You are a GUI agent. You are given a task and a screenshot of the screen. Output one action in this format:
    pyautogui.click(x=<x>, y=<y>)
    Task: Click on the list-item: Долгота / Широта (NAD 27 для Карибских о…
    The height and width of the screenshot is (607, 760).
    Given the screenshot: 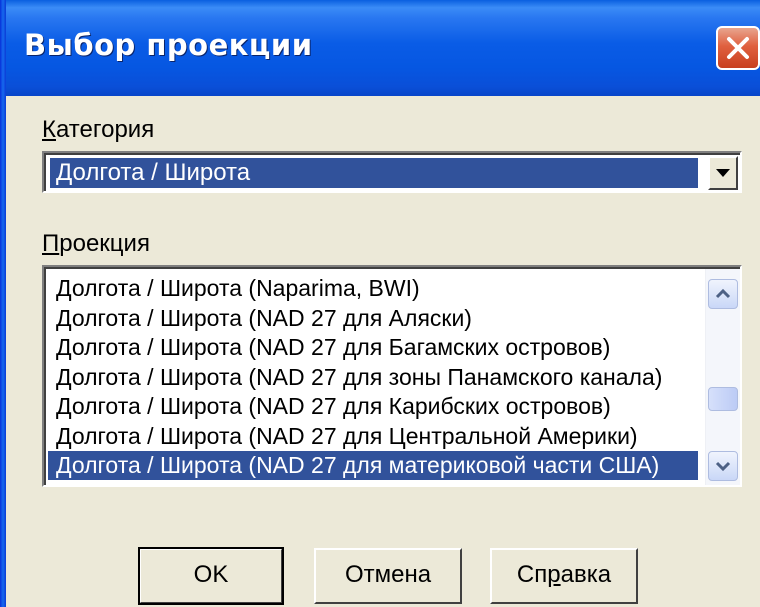 What is the action you would take?
    pyautogui.click(x=373, y=407)
    